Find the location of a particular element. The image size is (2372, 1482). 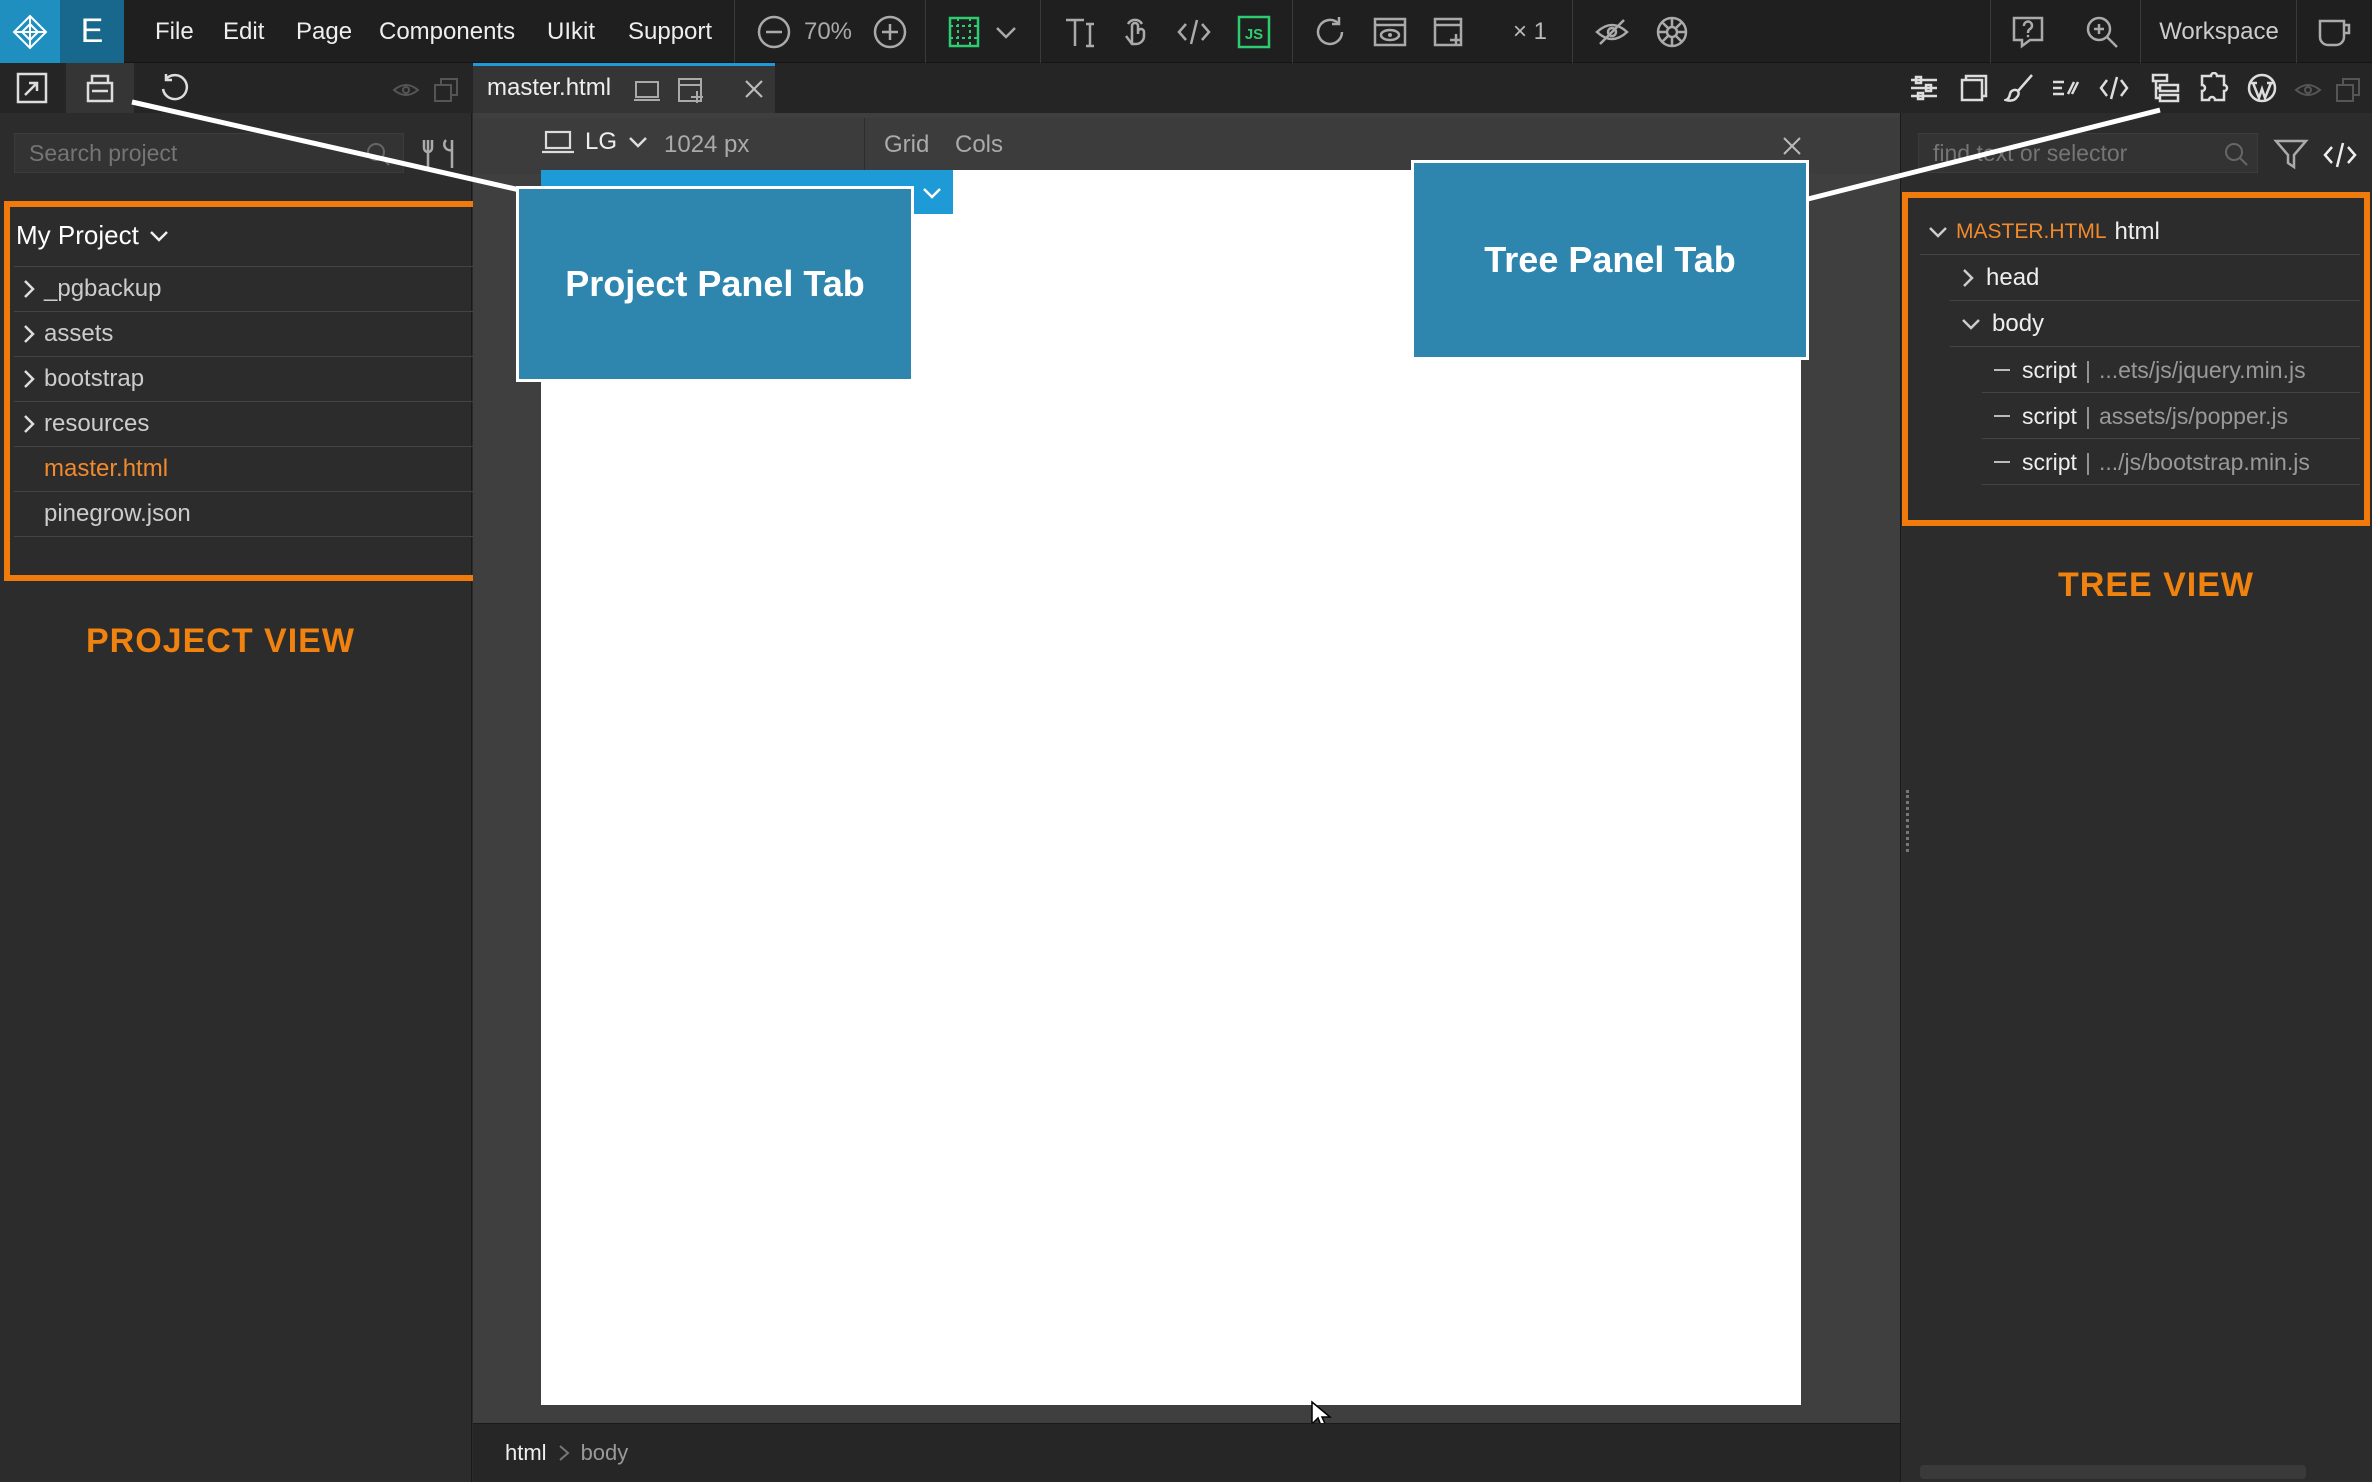

tree-panel-tab-callout: Tree Panel Tab is located at coordinates (1610, 260).